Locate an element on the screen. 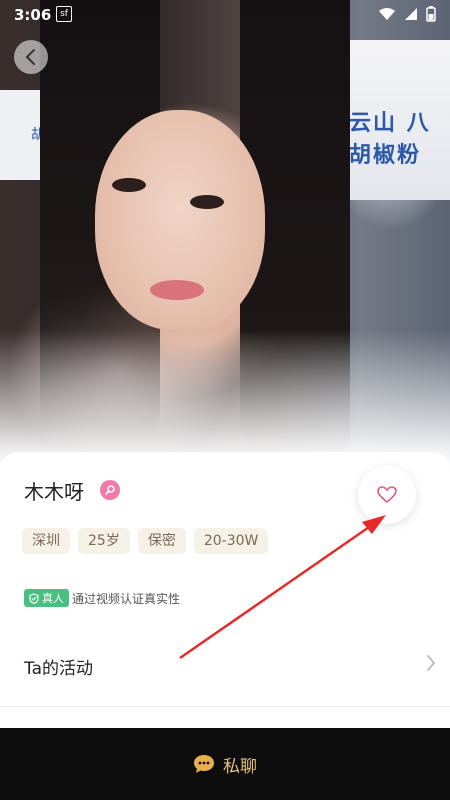  like-button is located at coordinates (387, 495).